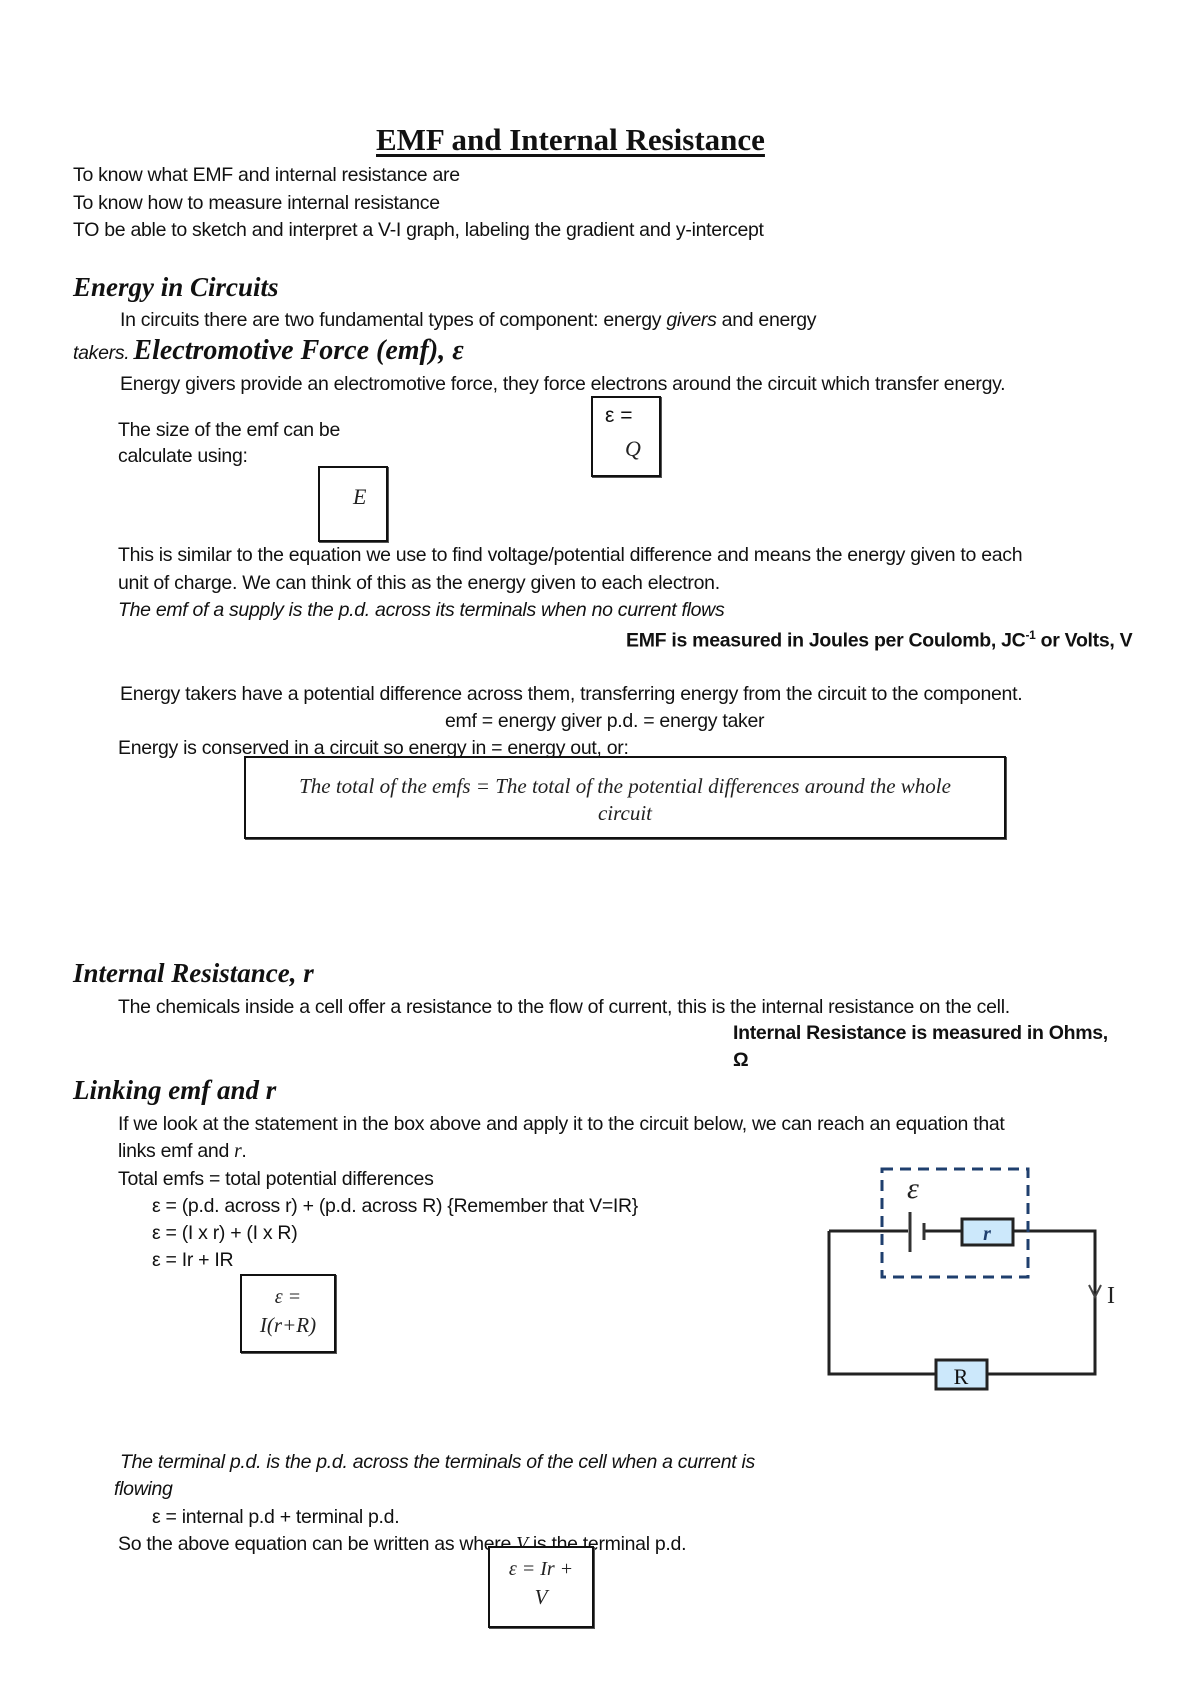  What do you see at coordinates (619, 415) in the screenshot?
I see `emf-equation-top: ε =` at bounding box center [619, 415].